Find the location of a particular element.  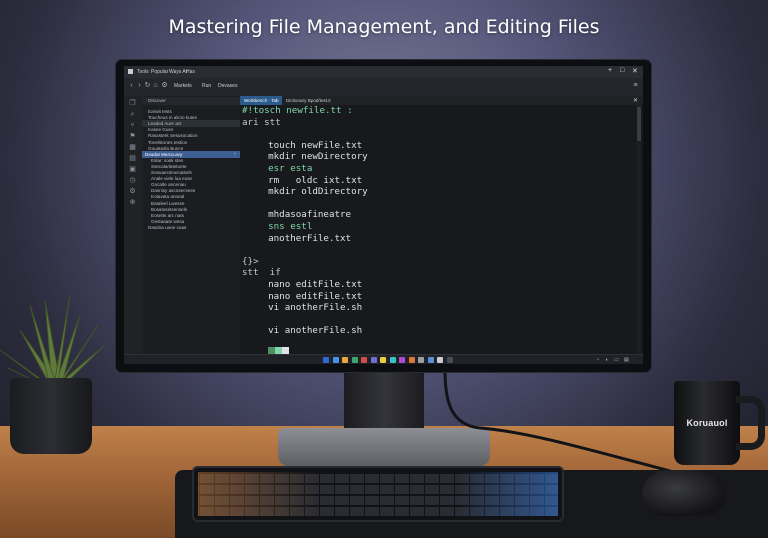

terminal-icon: ▣ is located at coordinates (132, 169).